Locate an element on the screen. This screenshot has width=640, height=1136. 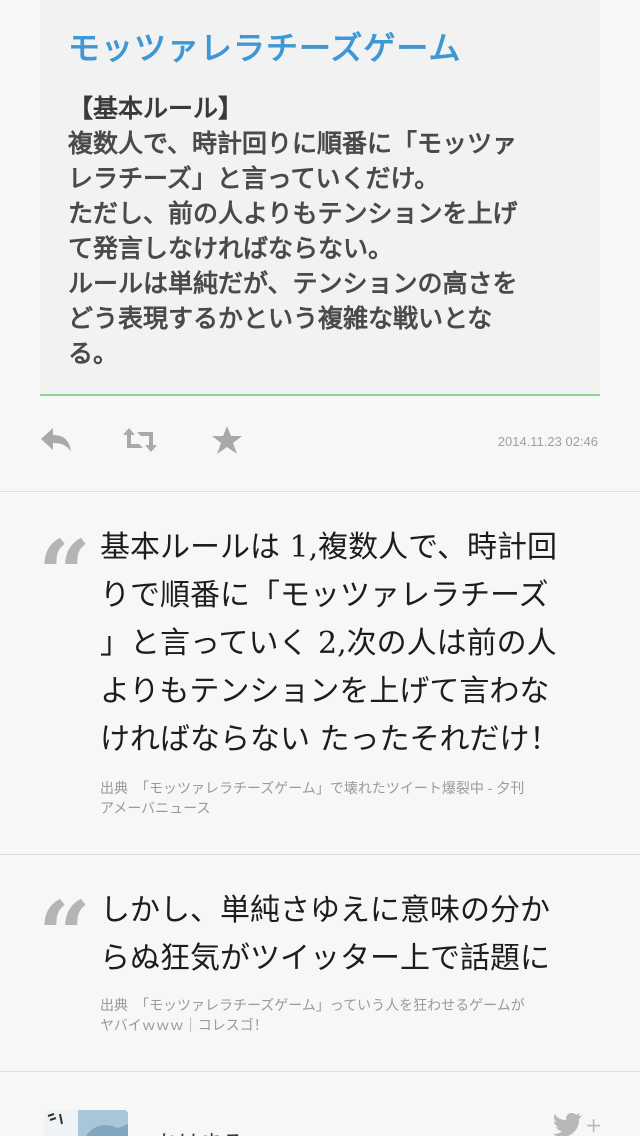
image-line: て発言しなければならない。 is located at coordinates (231, 248).